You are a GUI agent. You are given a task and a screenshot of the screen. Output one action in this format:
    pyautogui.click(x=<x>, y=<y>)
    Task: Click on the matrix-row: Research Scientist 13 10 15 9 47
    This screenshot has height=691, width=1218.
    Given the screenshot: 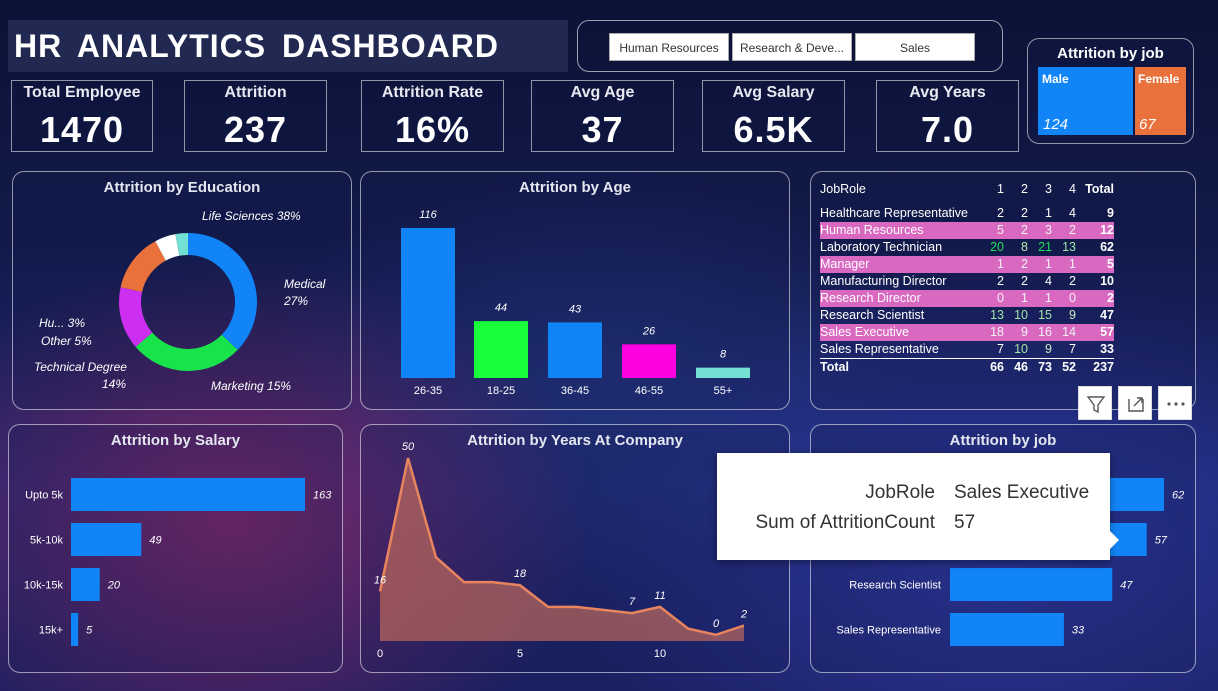 What is the action you would take?
    pyautogui.click(x=967, y=315)
    